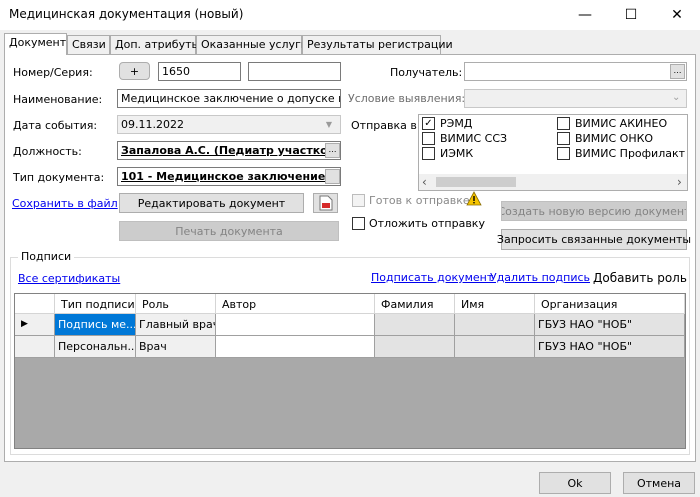 The image size is (700, 497). What do you see at coordinates (126, 14) in the screenshot?
I see `window-title: Медицинская документация (новый)` at bounding box center [126, 14].